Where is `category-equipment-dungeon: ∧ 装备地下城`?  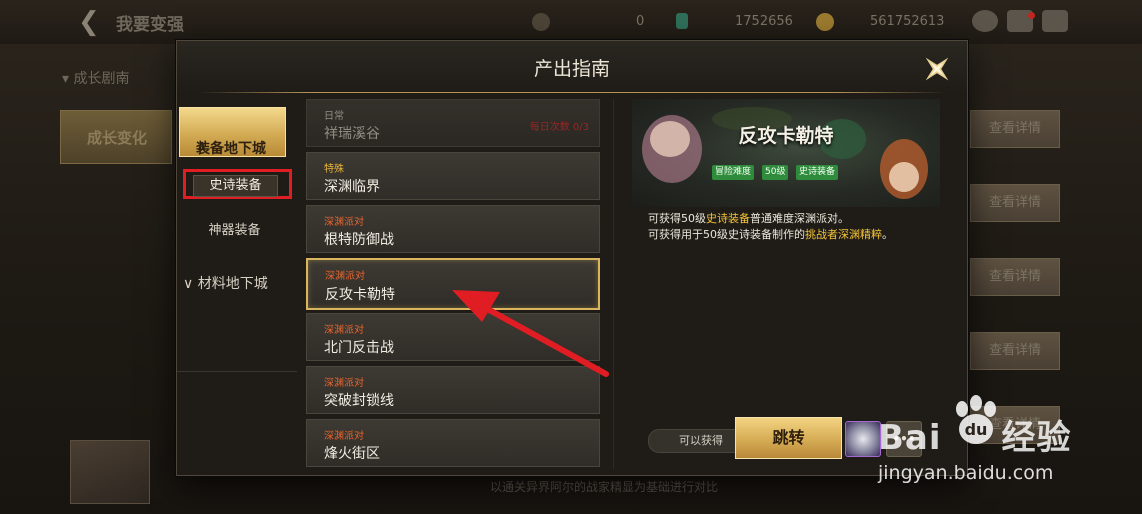 category-equipment-dungeon: ∧ 装备地下城 is located at coordinates (232, 132).